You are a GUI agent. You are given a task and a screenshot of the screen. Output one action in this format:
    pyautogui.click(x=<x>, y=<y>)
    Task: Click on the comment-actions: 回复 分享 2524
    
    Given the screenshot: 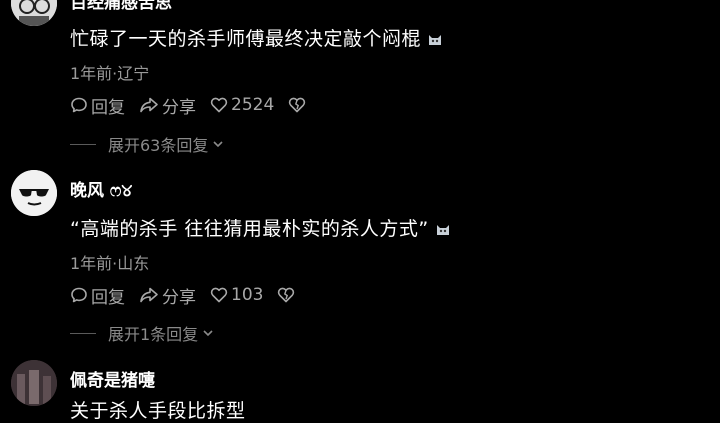 What is the action you would take?
    pyautogui.click(x=196, y=105)
    